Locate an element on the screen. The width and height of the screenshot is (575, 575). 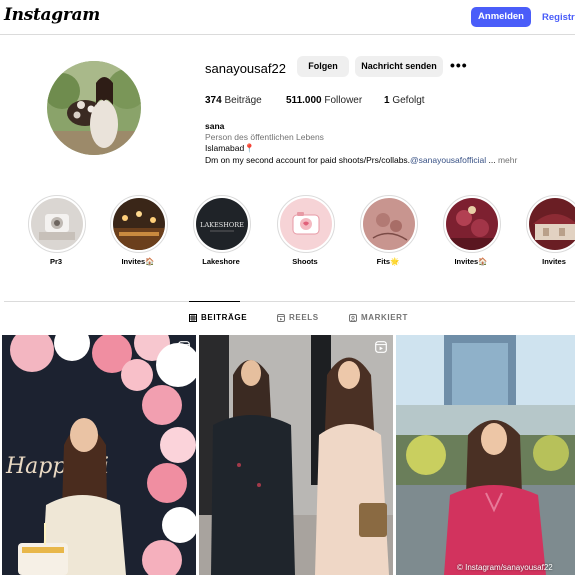
camera-sticker-icon is located at coordinates (306, 224).